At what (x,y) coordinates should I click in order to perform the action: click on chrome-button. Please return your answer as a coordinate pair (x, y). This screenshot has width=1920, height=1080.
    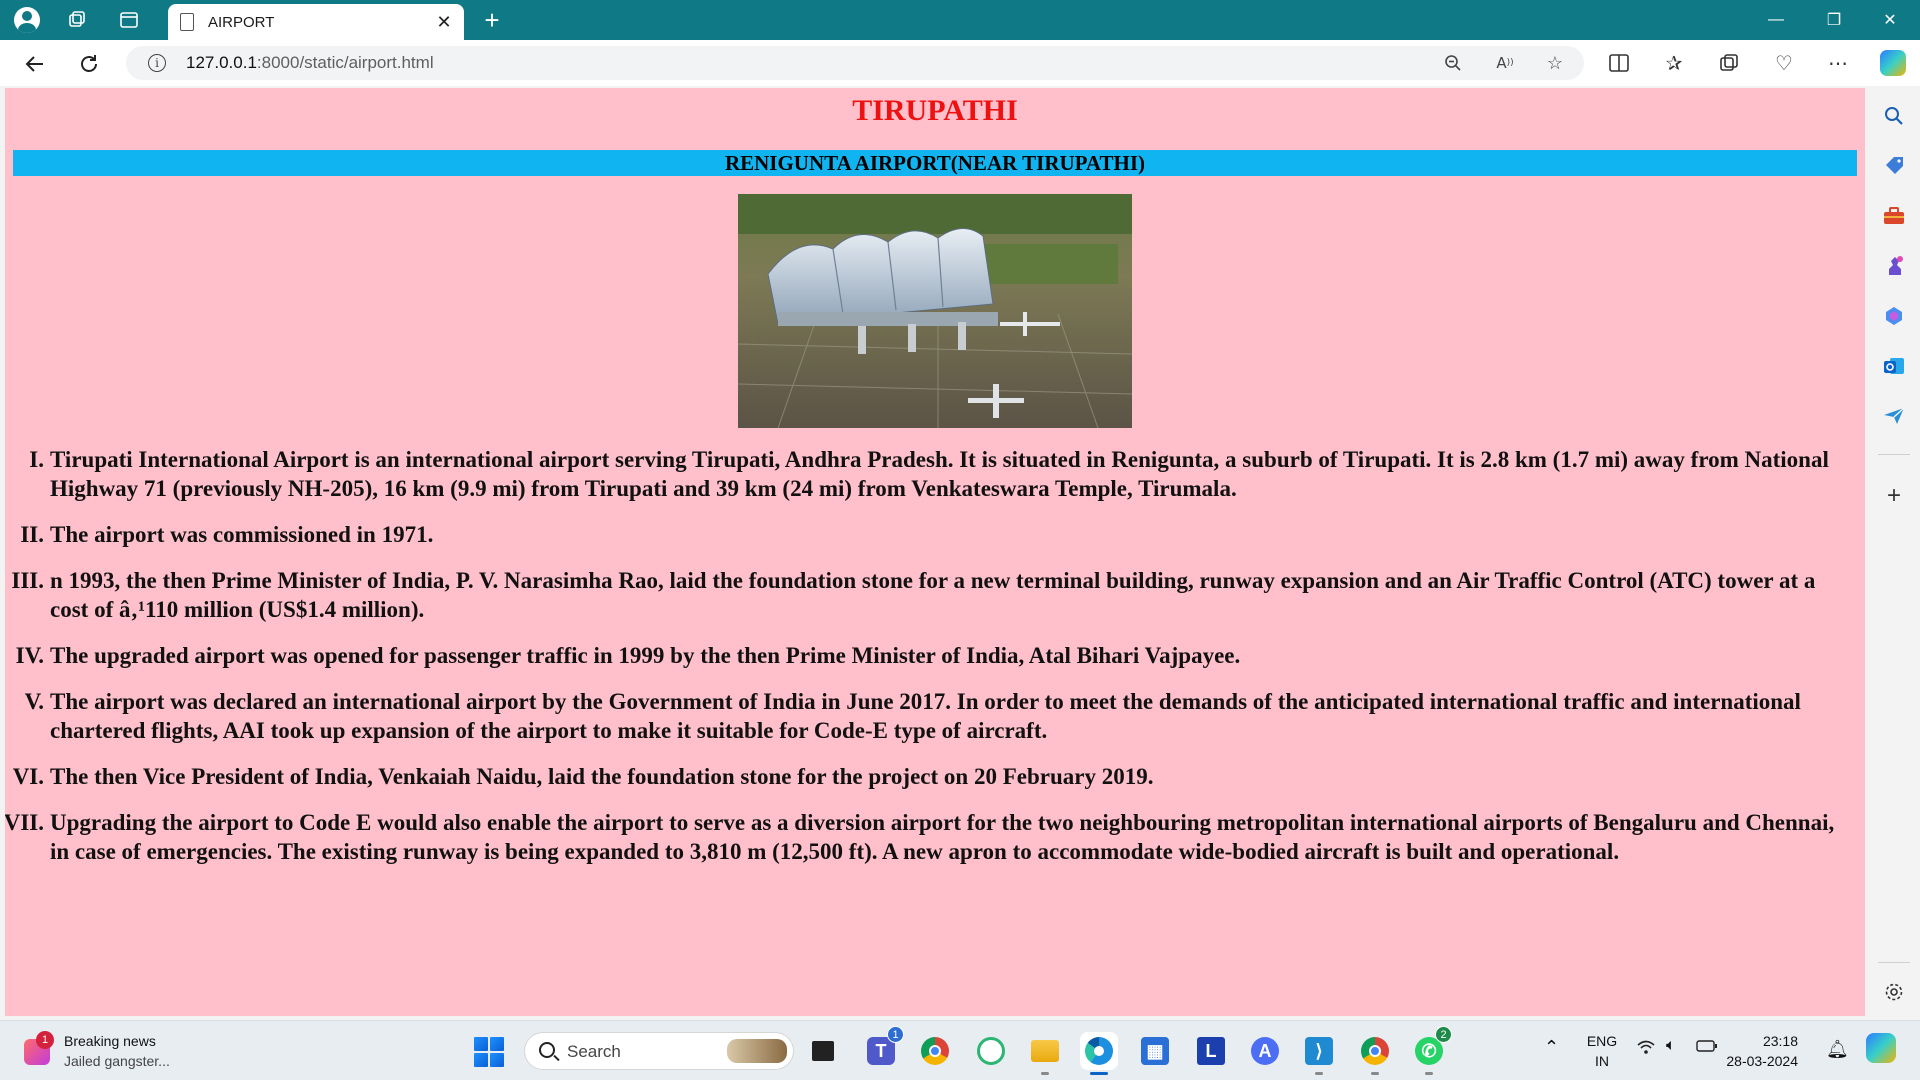
    Looking at the image, I should click on (935, 1051).